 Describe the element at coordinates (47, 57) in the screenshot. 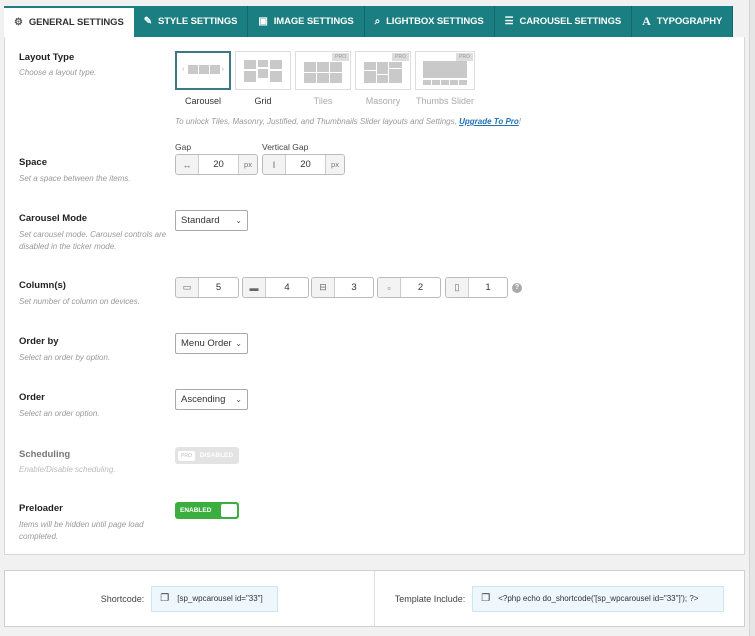

I see `layout-type-label: Layout Type` at that location.